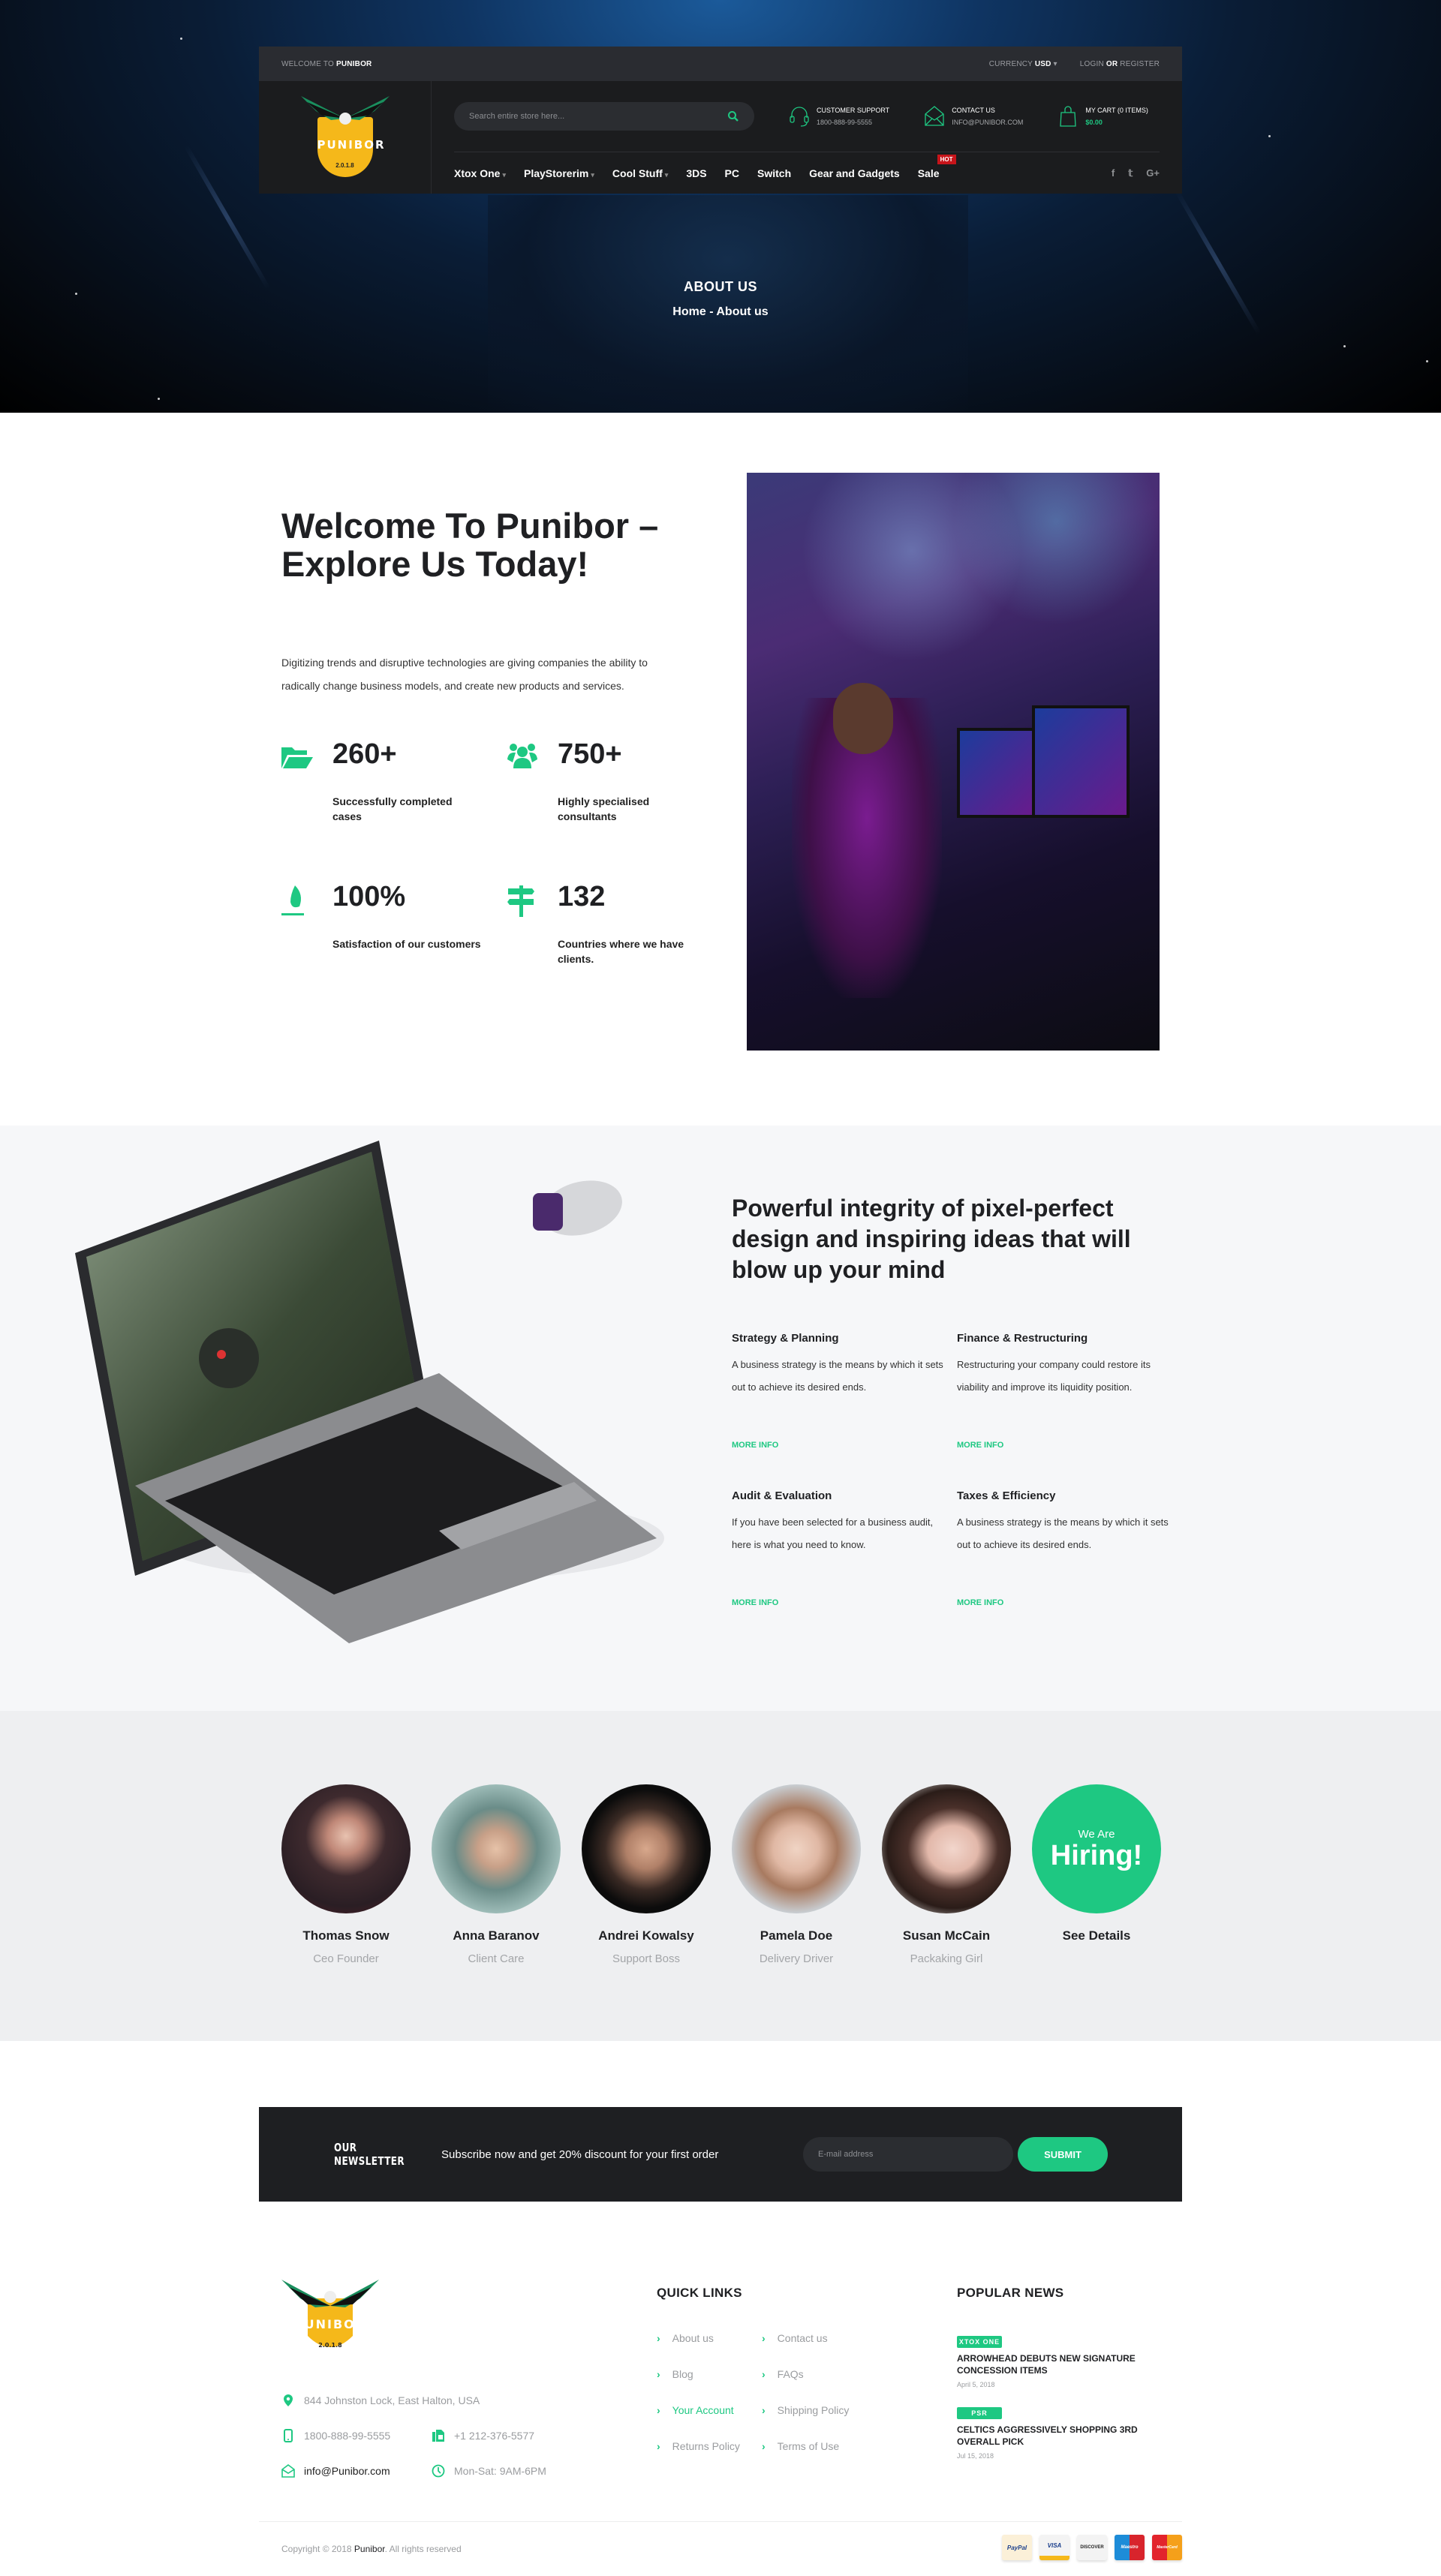  I want to click on nav-item-cool-stuff: Cool Stuff ▾, so click(640, 173).